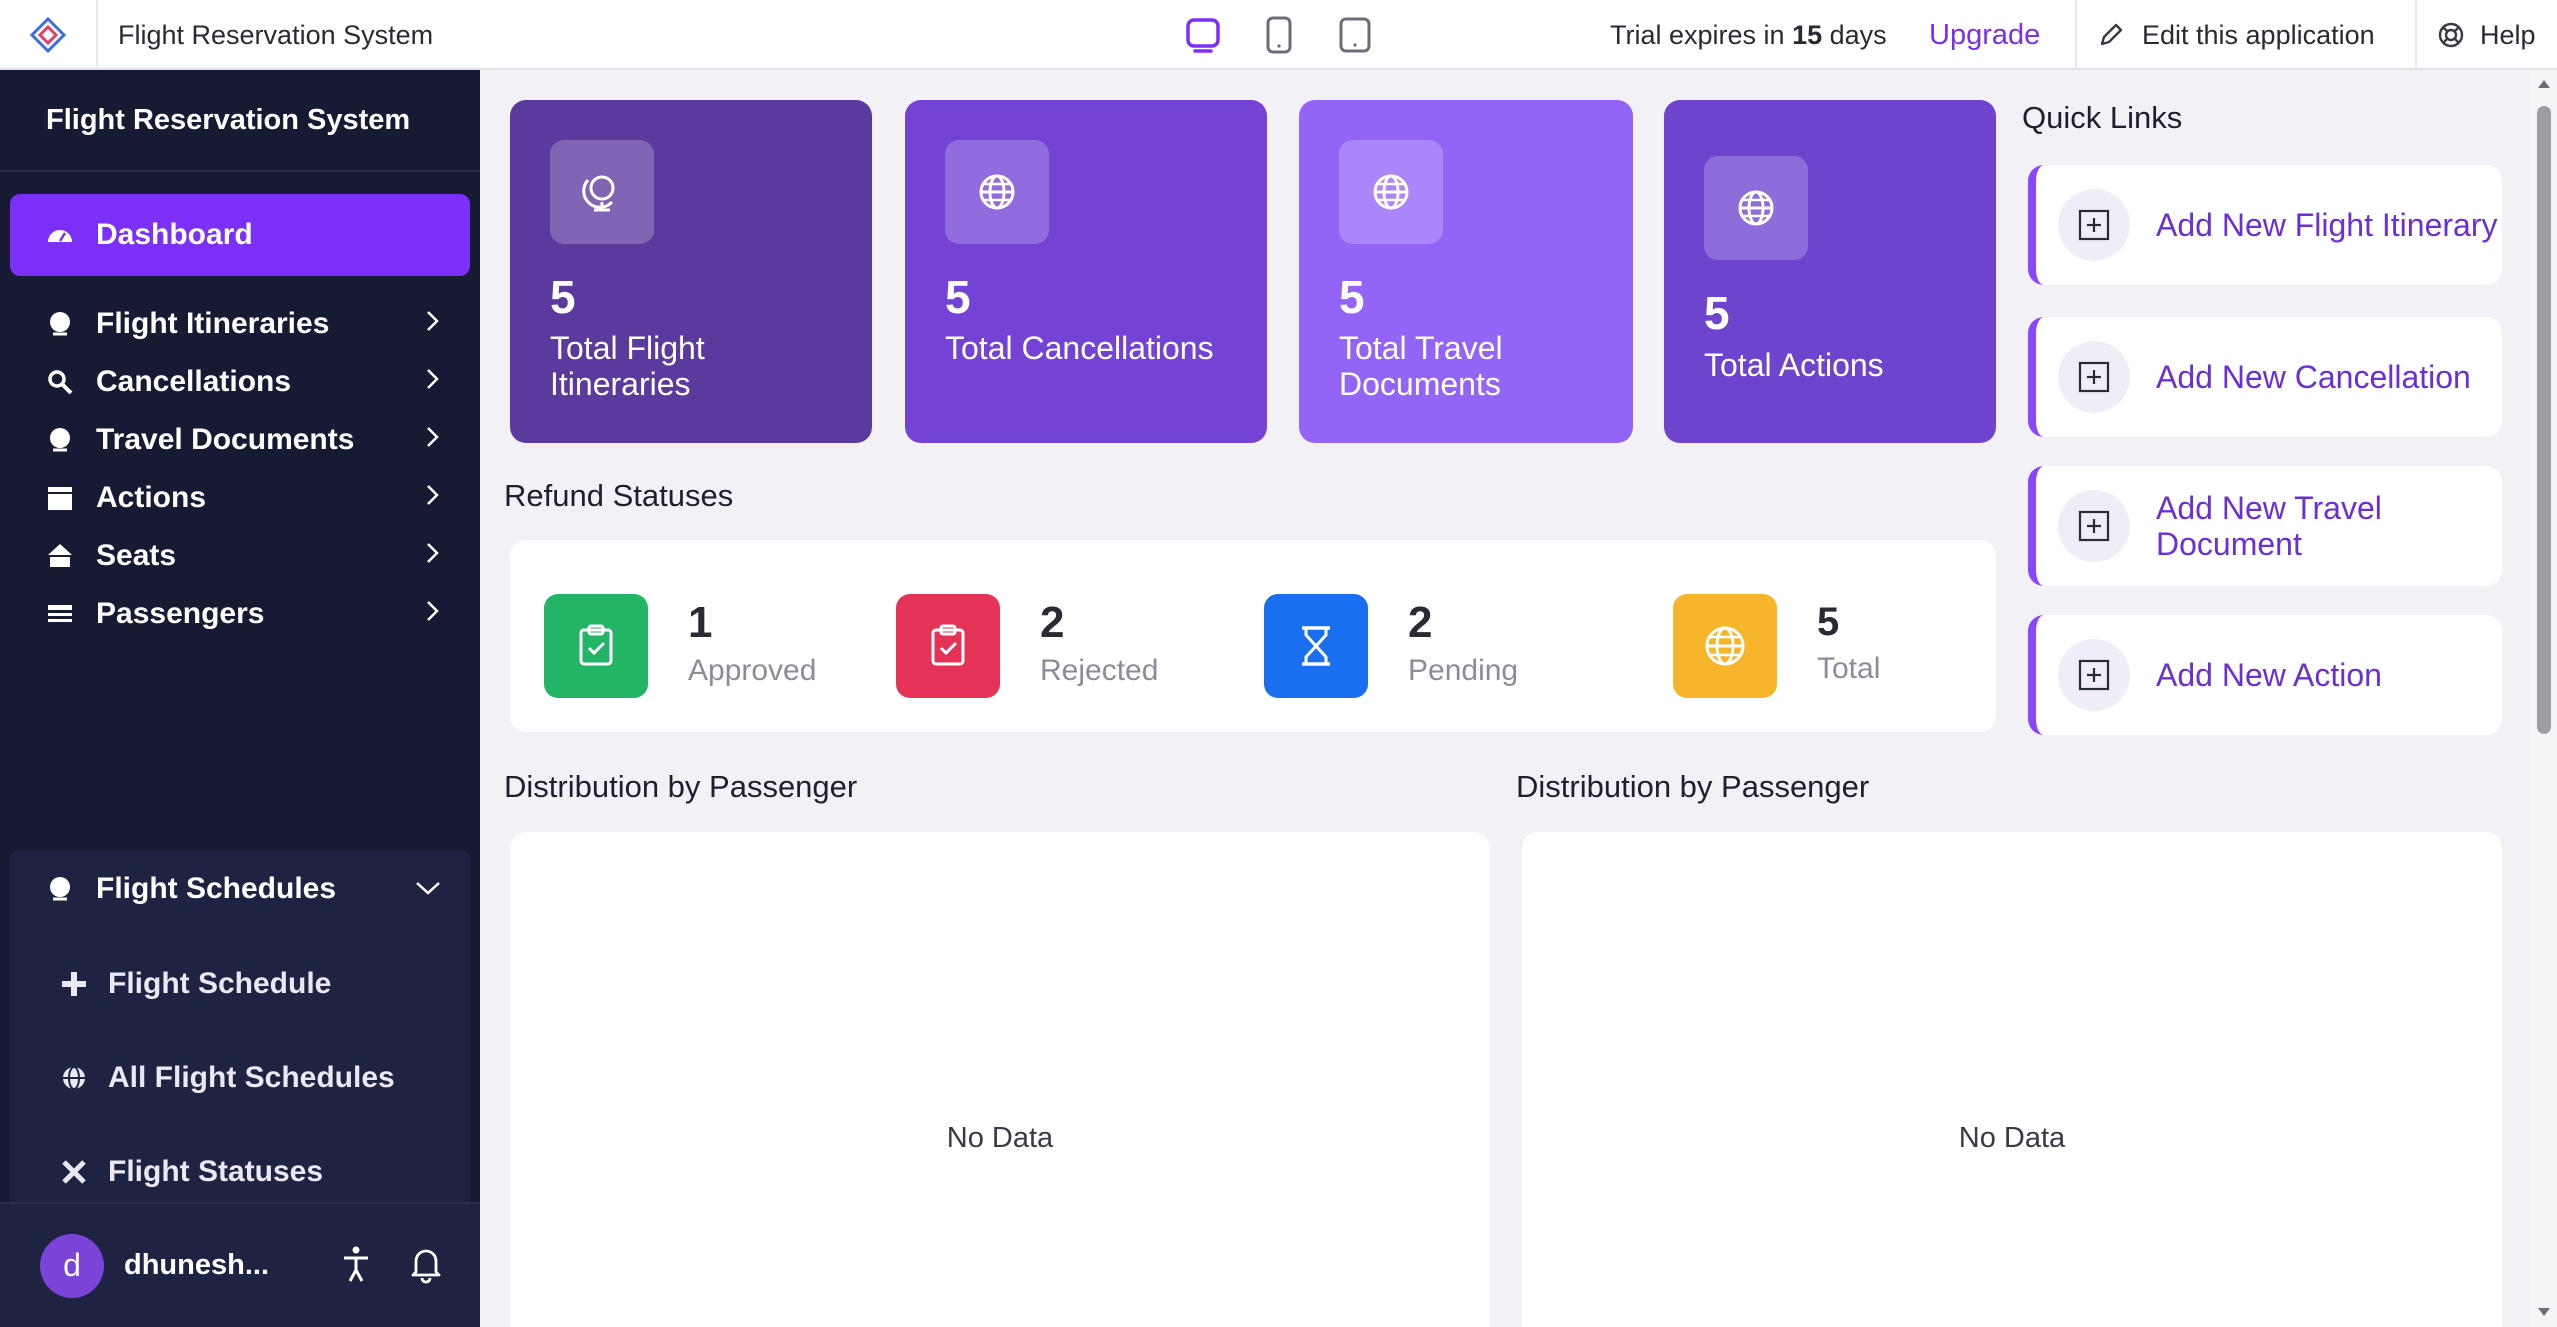  I want to click on stat-label: Total Travel Documents, so click(1421, 366).